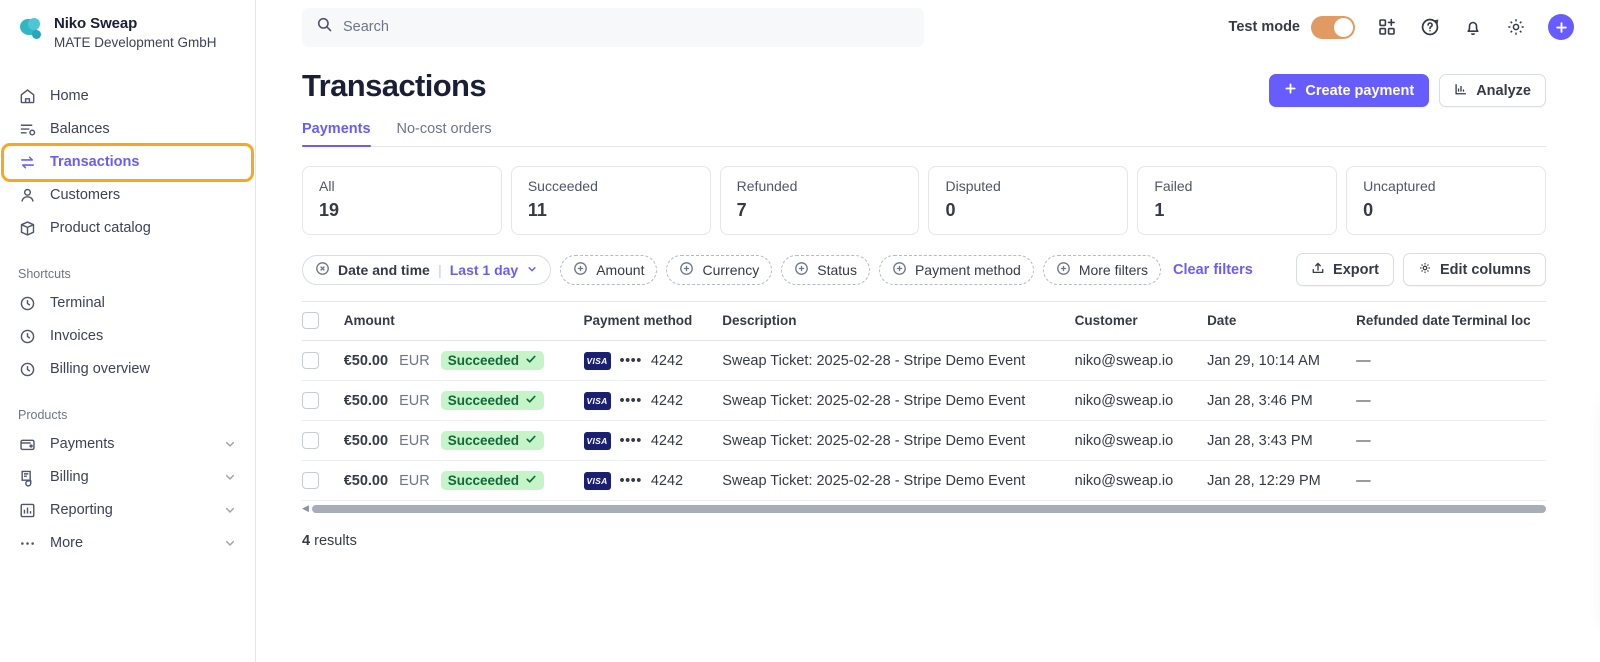 The image size is (1600, 662). What do you see at coordinates (825, 269) in the screenshot?
I see `filter-chip-status: Status` at bounding box center [825, 269].